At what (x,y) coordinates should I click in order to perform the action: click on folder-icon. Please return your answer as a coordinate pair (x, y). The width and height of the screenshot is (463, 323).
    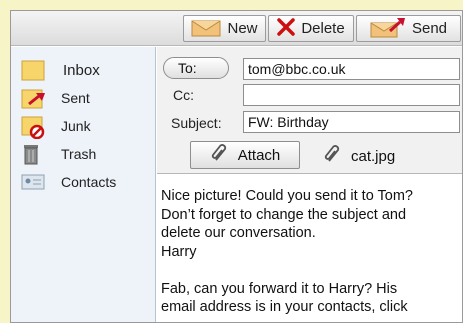
    Looking at the image, I should click on (33, 70).